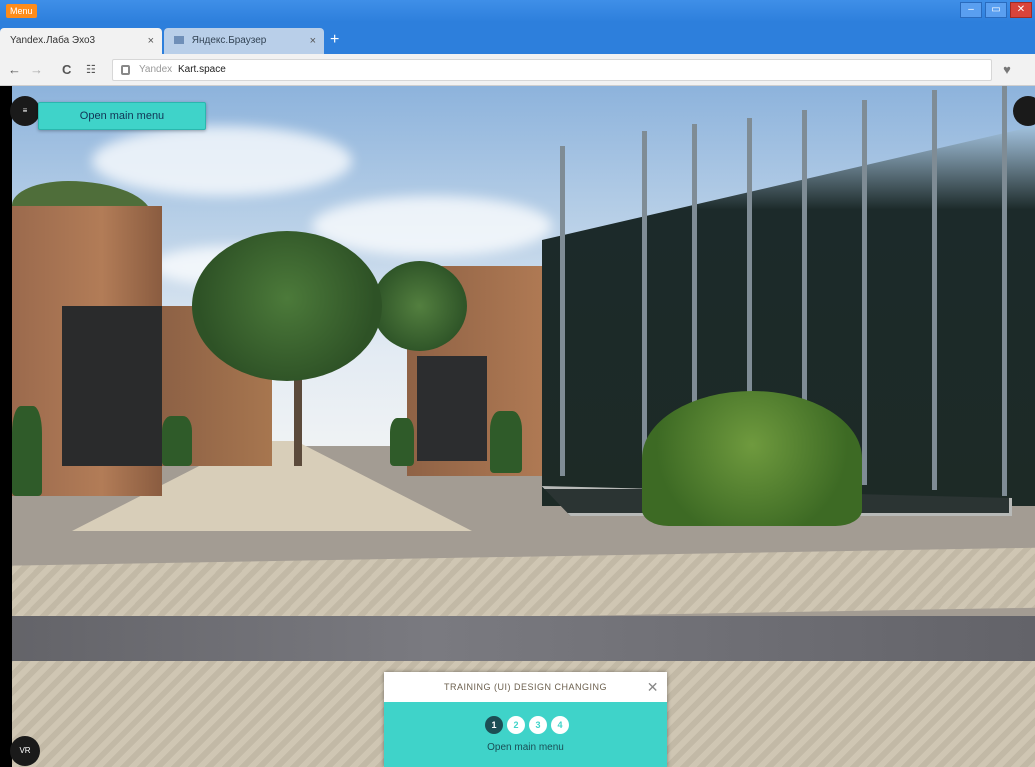 The height and width of the screenshot is (767, 1035). I want to click on tab-label: Yandex.Лаба Эхо3, so click(53, 40).